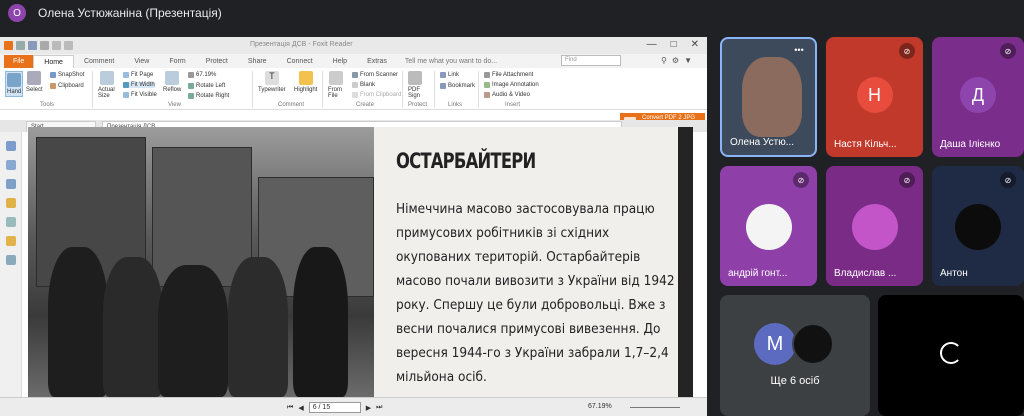 The image size is (1024, 416). Describe the element at coordinates (11, 274) in the screenshot. I see `navigation-panel` at that location.